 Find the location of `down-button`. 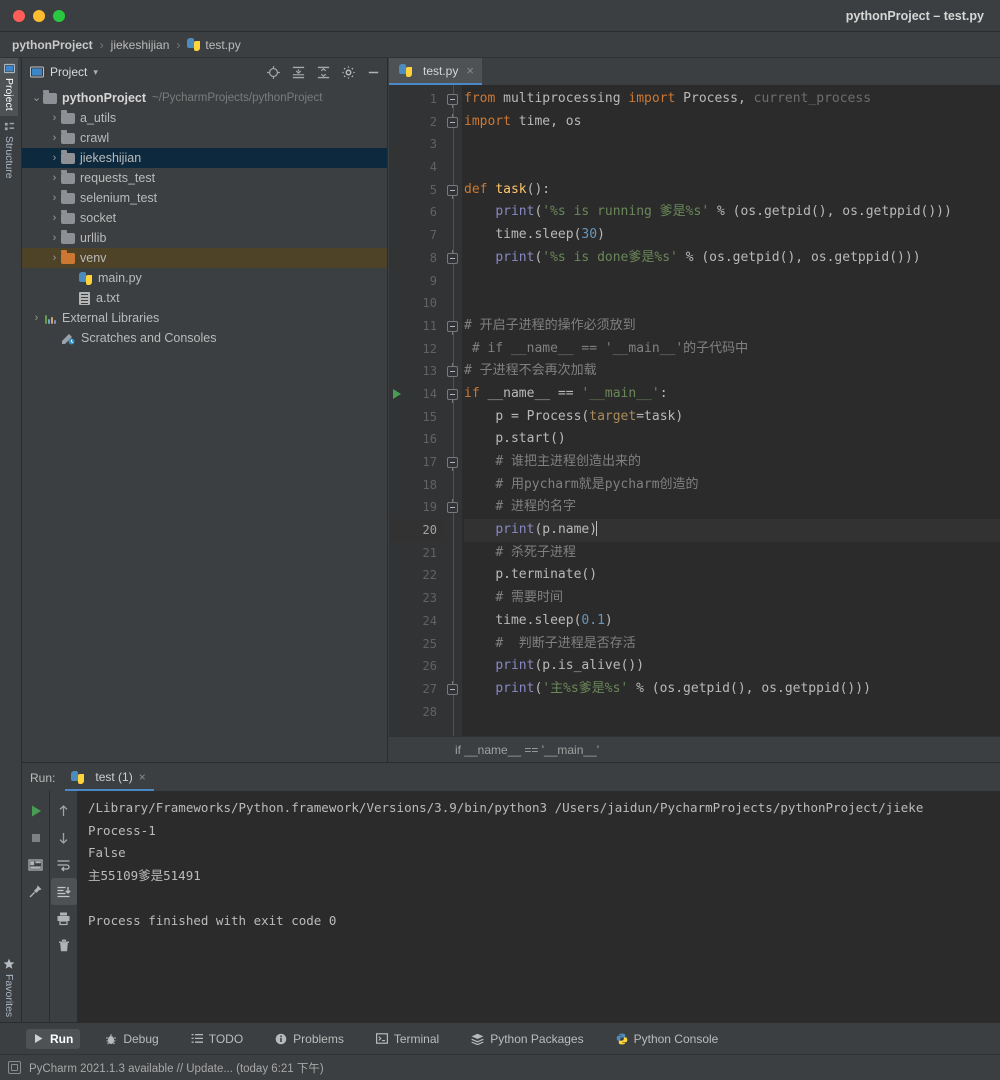

down-button is located at coordinates (64, 837).